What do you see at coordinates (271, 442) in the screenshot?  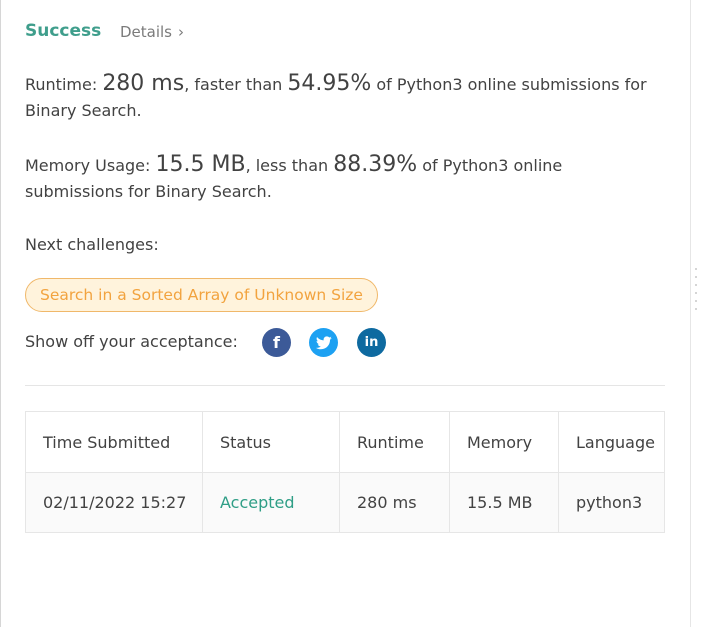 I see `col-status: Status` at bounding box center [271, 442].